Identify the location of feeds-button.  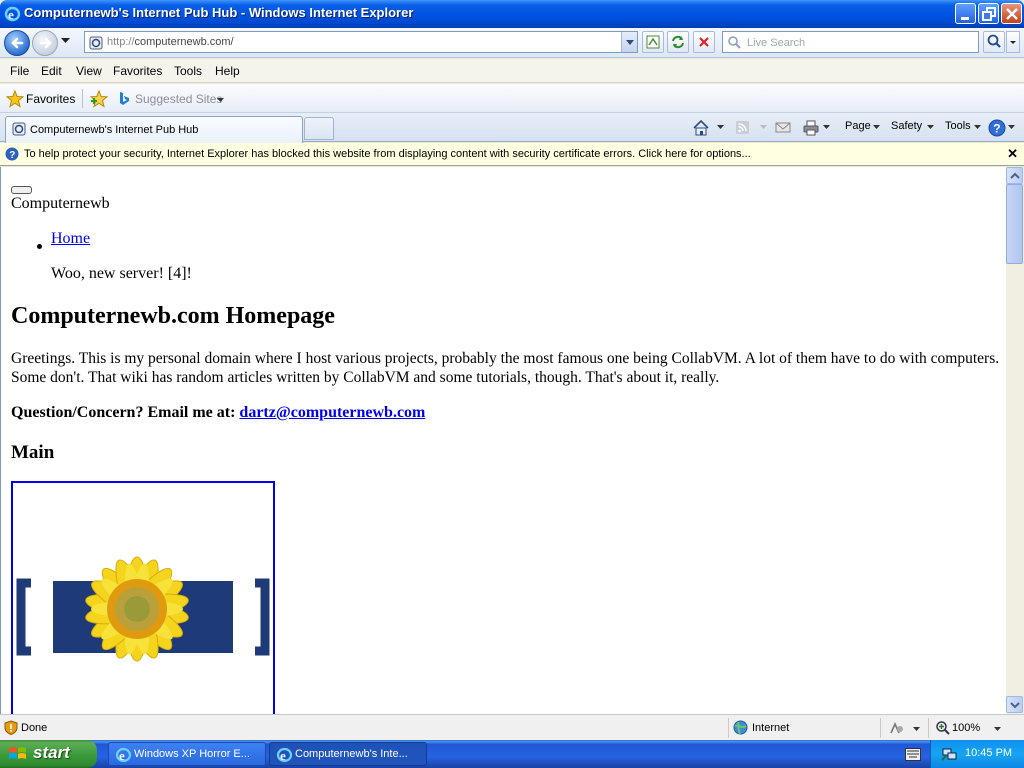
(743, 128).